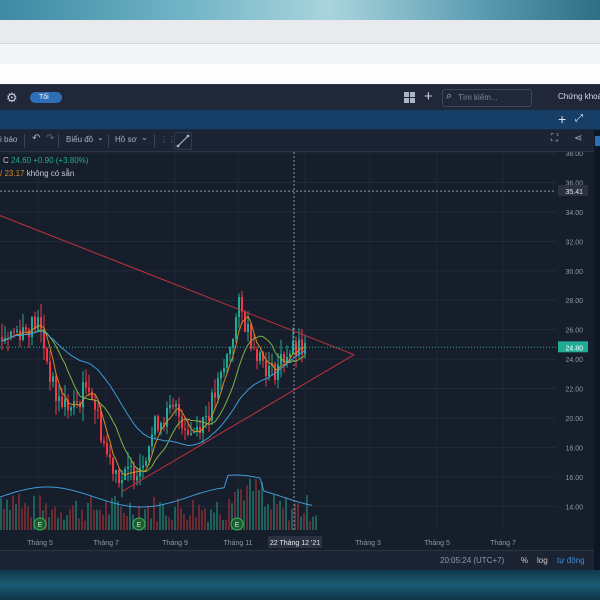  What do you see at coordinates (144, 137) in the screenshot?
I see `chevron-down-icon: ⌄` at bounding box center [144, 137].